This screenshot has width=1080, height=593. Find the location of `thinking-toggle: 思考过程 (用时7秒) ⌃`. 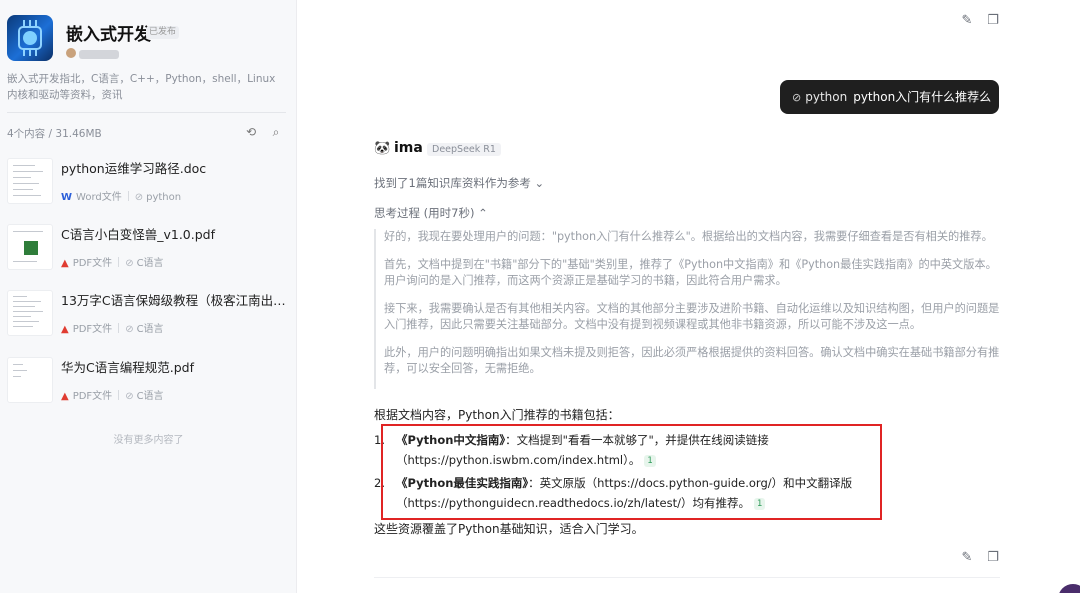

thinking-toggle: 思考过程 (用时7秒) ⌃ is located at coordinates (431, 213).